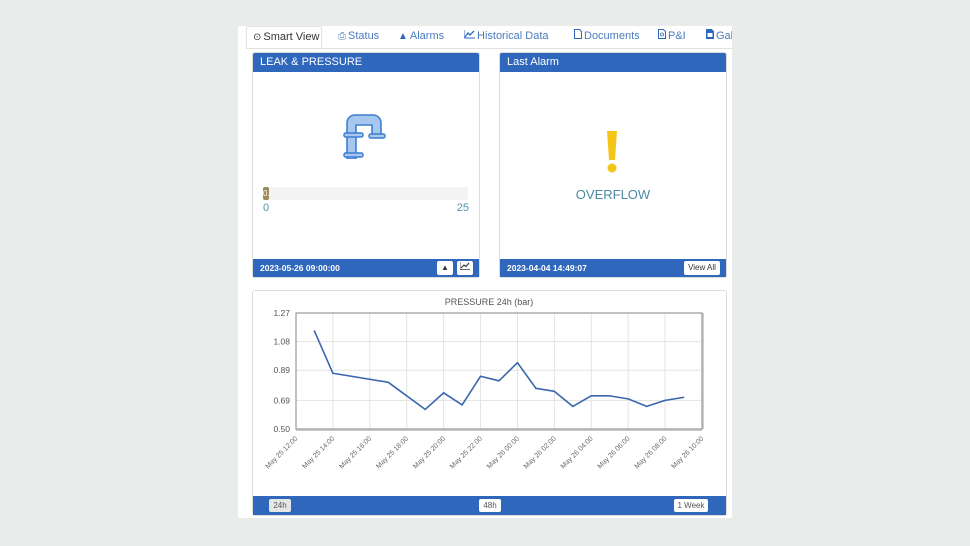 The height and width of the screenshot is (546, 970). I want to click on scale-min: 0, so click(266, 208).